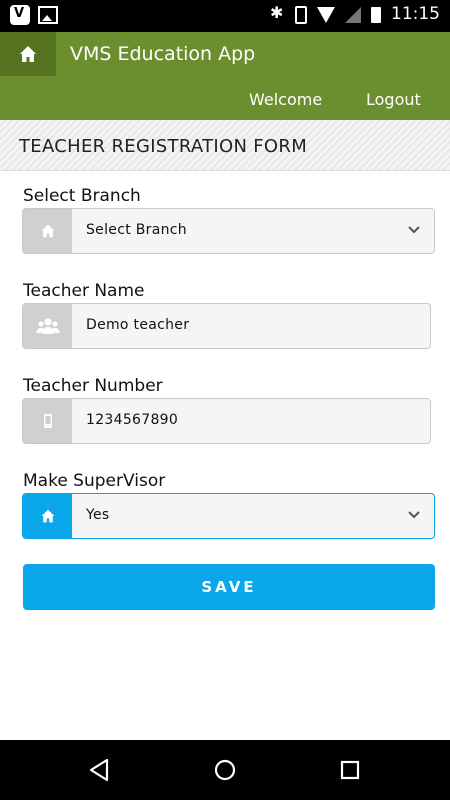  What do you see at coordinates (376, 15) in the screenshot?
I see `battery-icon` at bounding box center [376, 15].